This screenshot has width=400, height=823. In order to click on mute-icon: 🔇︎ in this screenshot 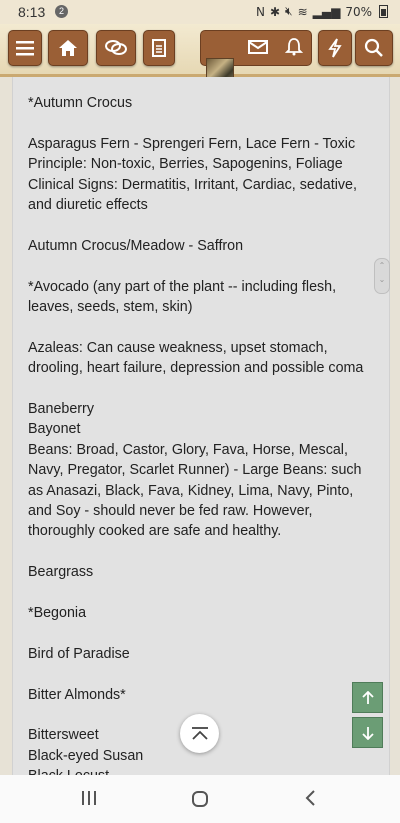, I will do `click(289, 11)`.